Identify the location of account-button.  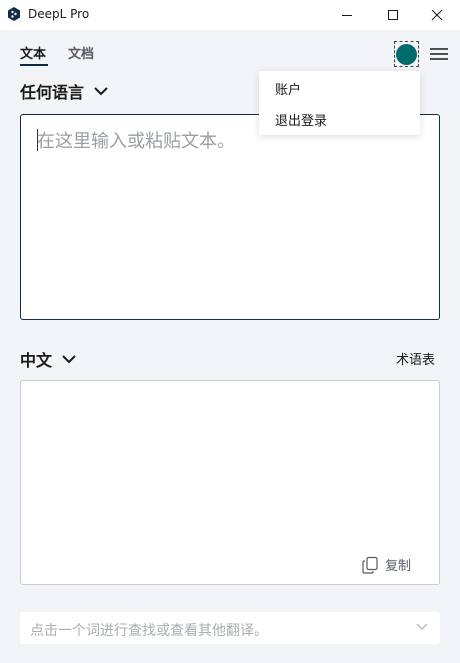
(406, 54).